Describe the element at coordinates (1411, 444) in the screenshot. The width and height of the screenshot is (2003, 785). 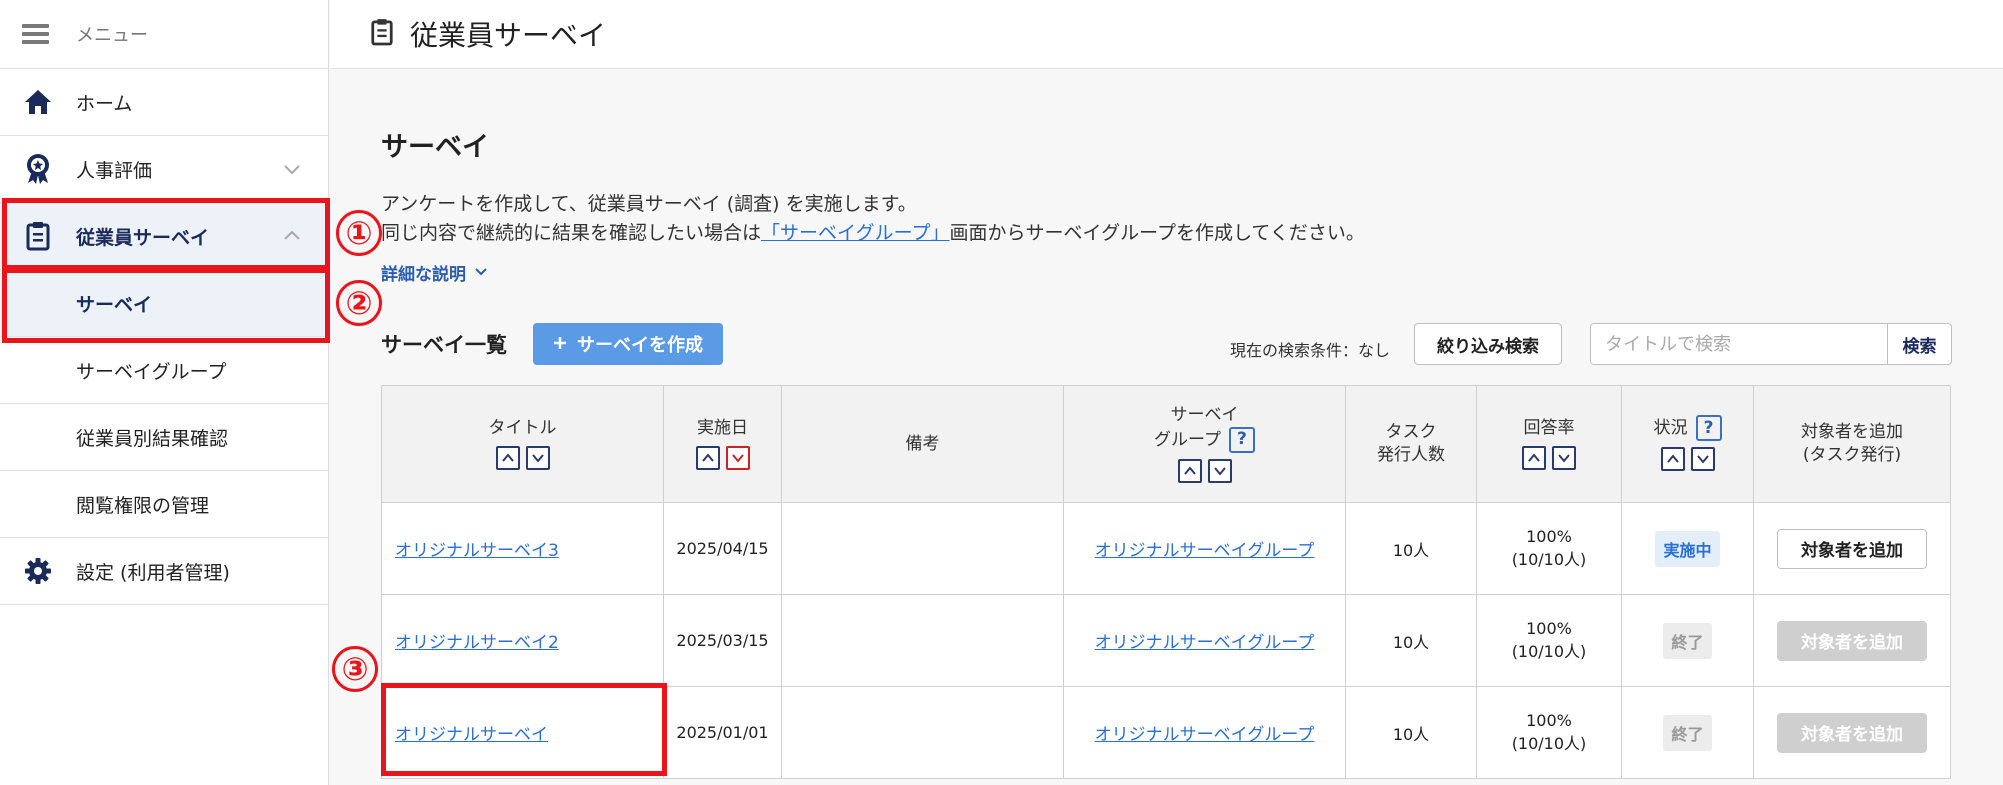
I see `header-tasks: タスク 発行人数` at that location.